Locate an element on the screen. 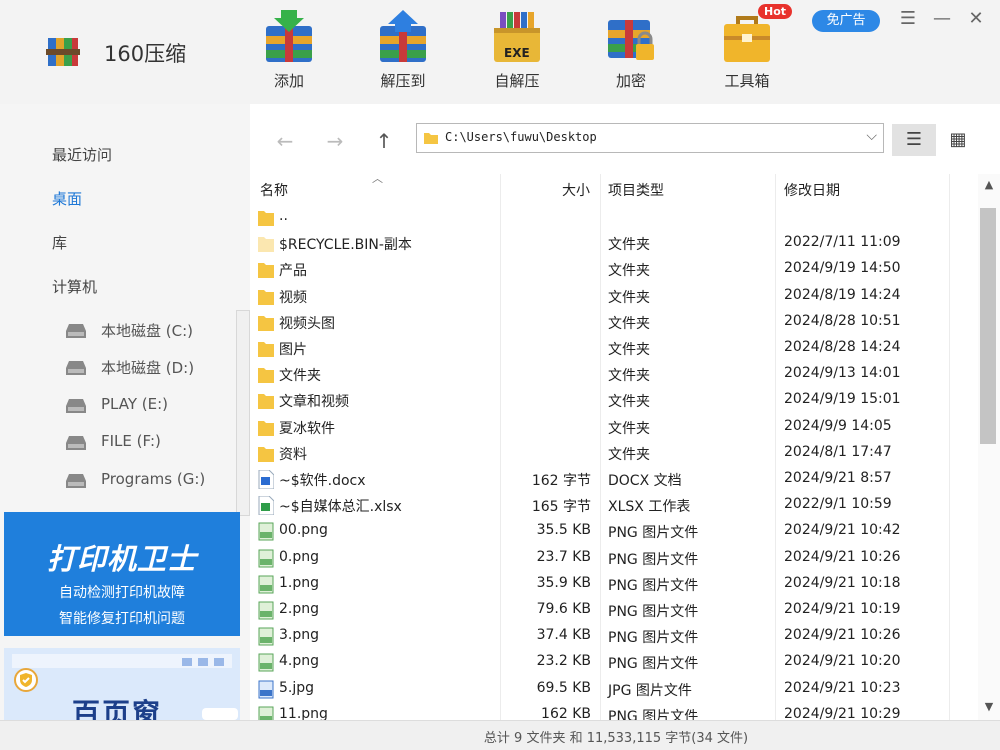  toolbox-button: 工具箱 is located at coordinates (747, 51).